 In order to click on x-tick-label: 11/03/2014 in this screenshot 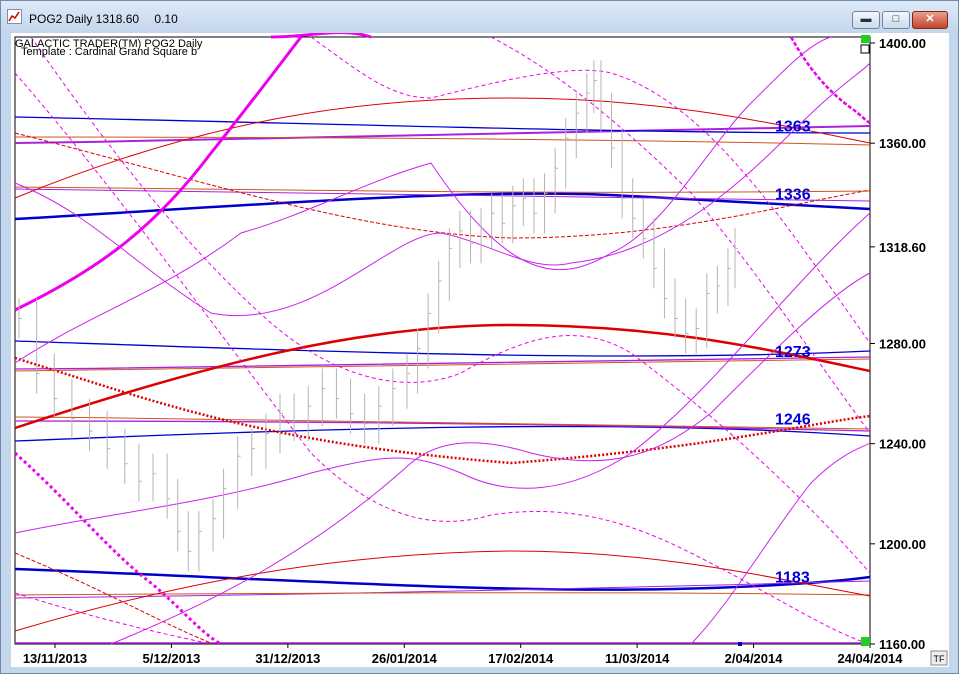, I will do `click(637, 658)`.